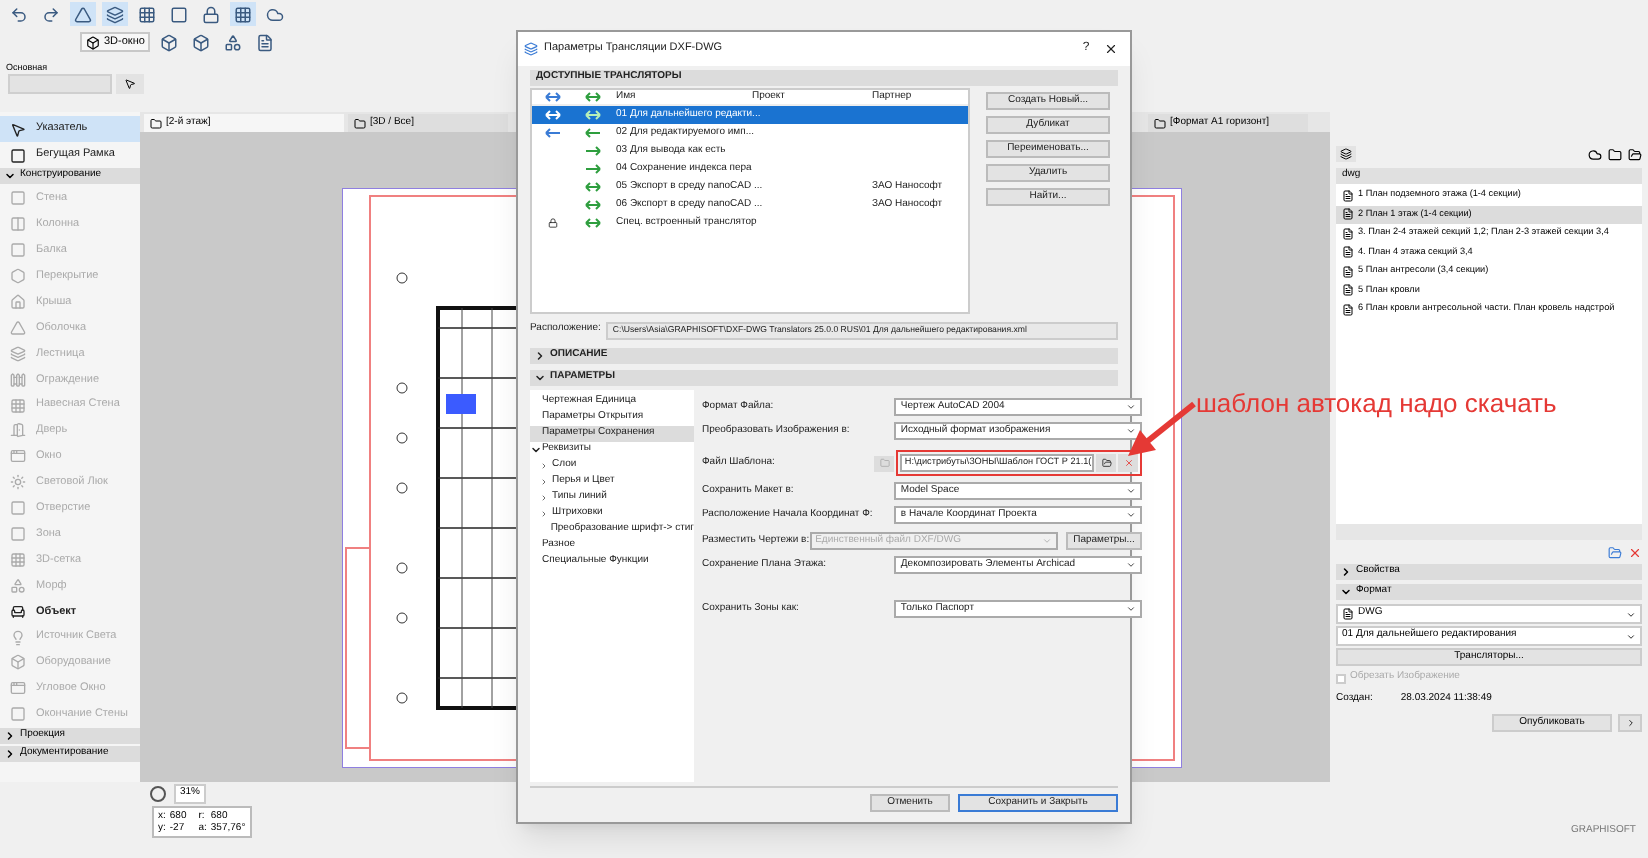 The width and height of the screenshot is (1648, 858). I want to click on lamp-icon, so click(18, 637).